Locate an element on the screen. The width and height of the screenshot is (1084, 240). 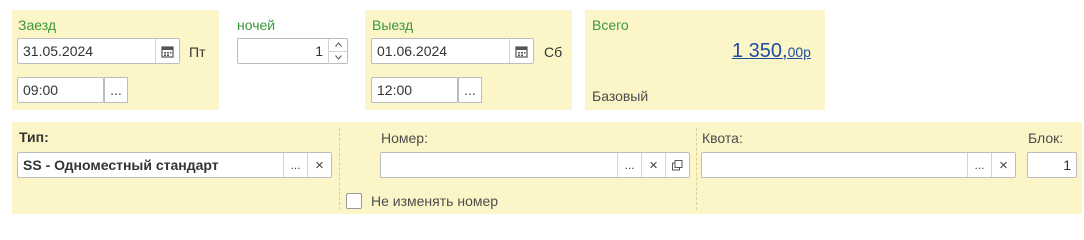
checkout-date-value: 01.06.2024 is located at coordinates (412, 51).